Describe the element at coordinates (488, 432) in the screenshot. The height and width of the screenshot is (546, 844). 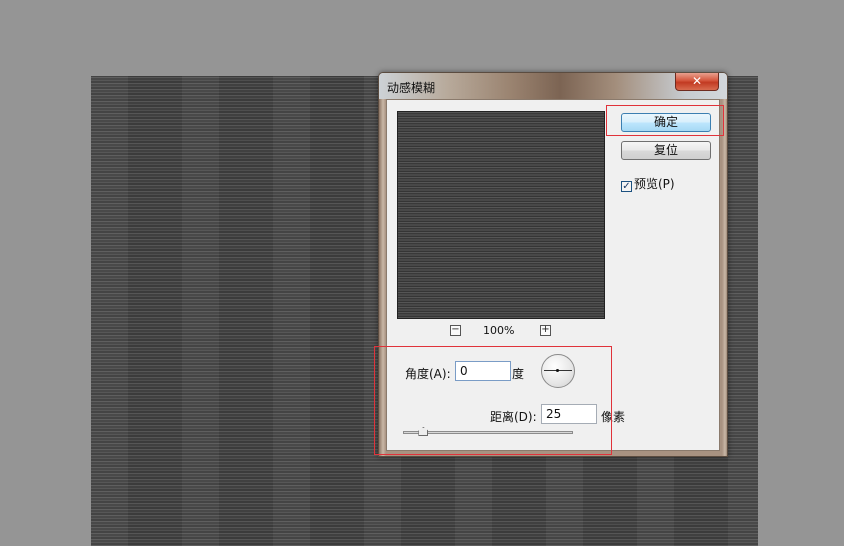
I see `distance-slider-track` at that location.